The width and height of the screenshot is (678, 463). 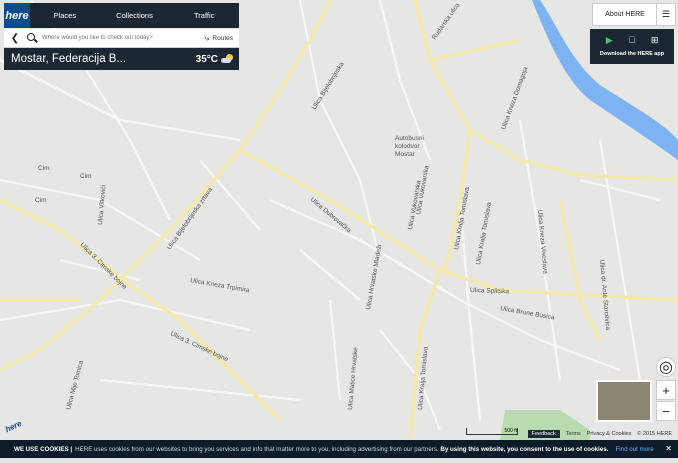 What do you see at coordinates (543, 434) in the screenshot?
I see `feedback-button: Feedback` at bounding box center [543, 434].